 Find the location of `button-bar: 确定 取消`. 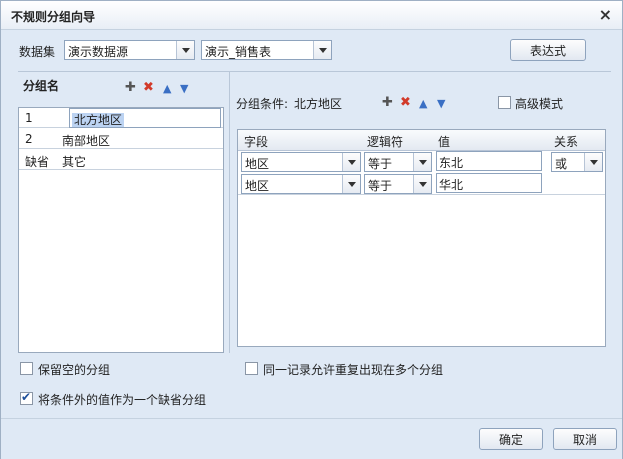

button-bar: 确定 取消 is located at coordinates (311, 438).